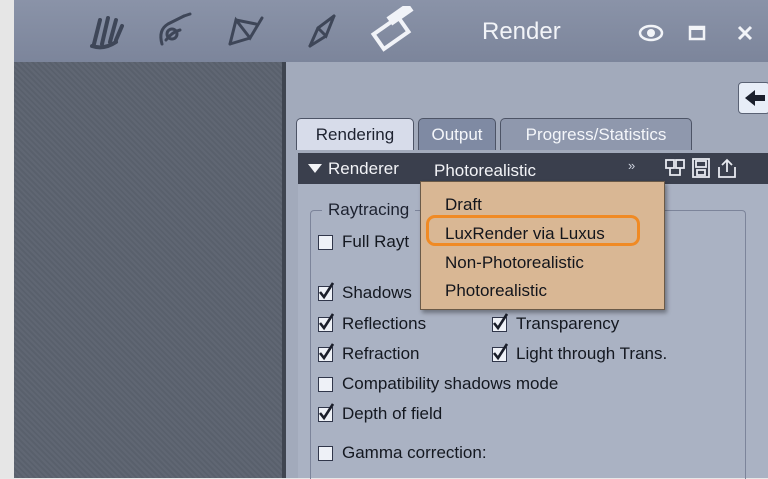 This screenshot has width=768, height=479. What do you see at coordinates (675, 168) in the screenshot?
I see `presets-icon` at bounding box center [675, 168].